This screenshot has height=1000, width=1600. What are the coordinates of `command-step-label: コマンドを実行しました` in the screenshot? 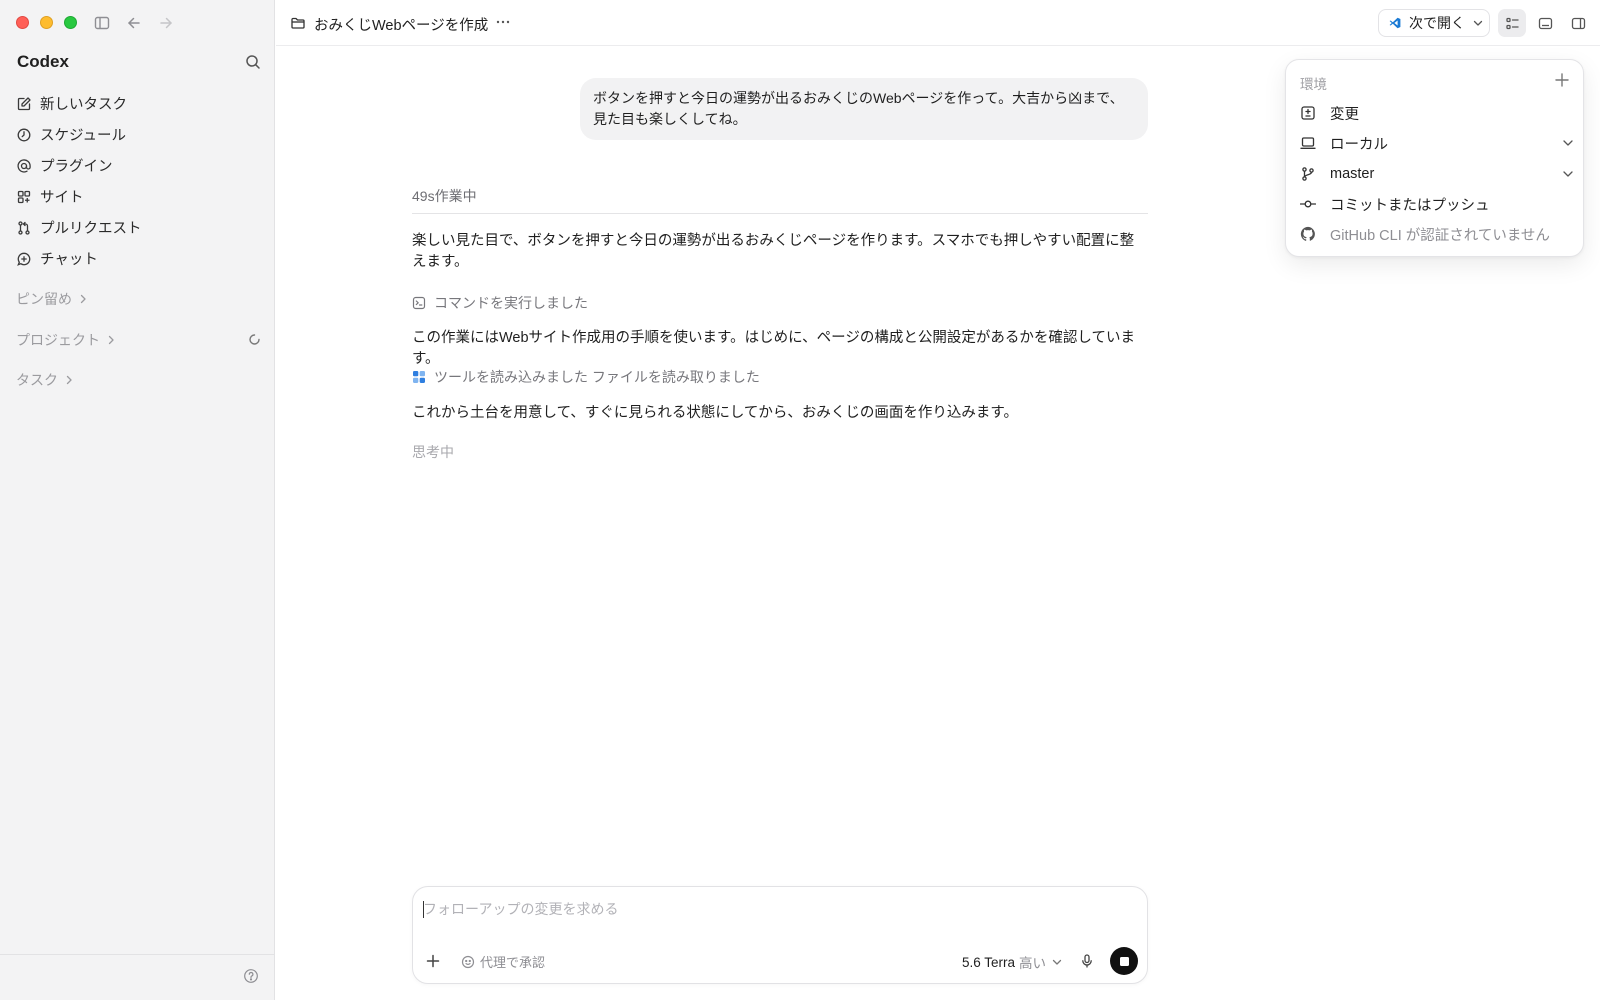 It's located at (511, 303).